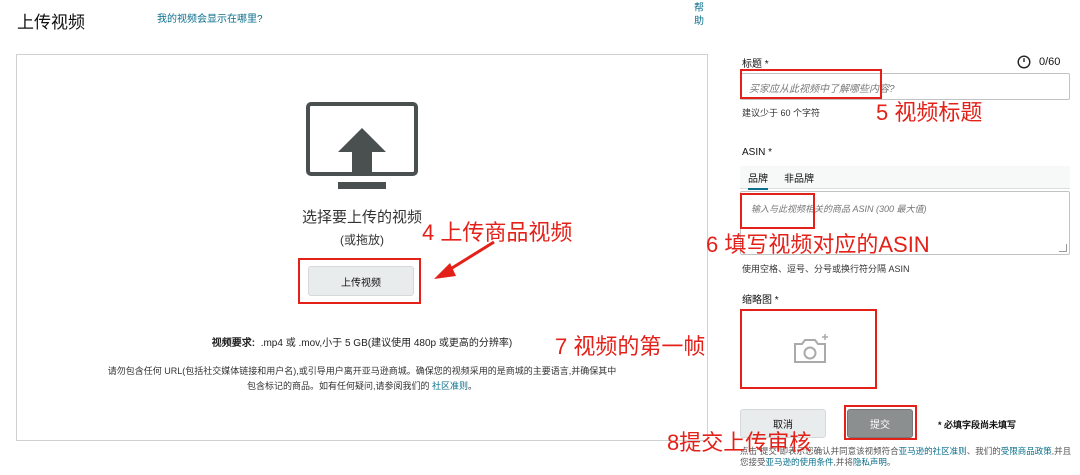  Describe the element at coordinates (755, 64) in the screenshot. I see `title-label: 标题 *` at that location.